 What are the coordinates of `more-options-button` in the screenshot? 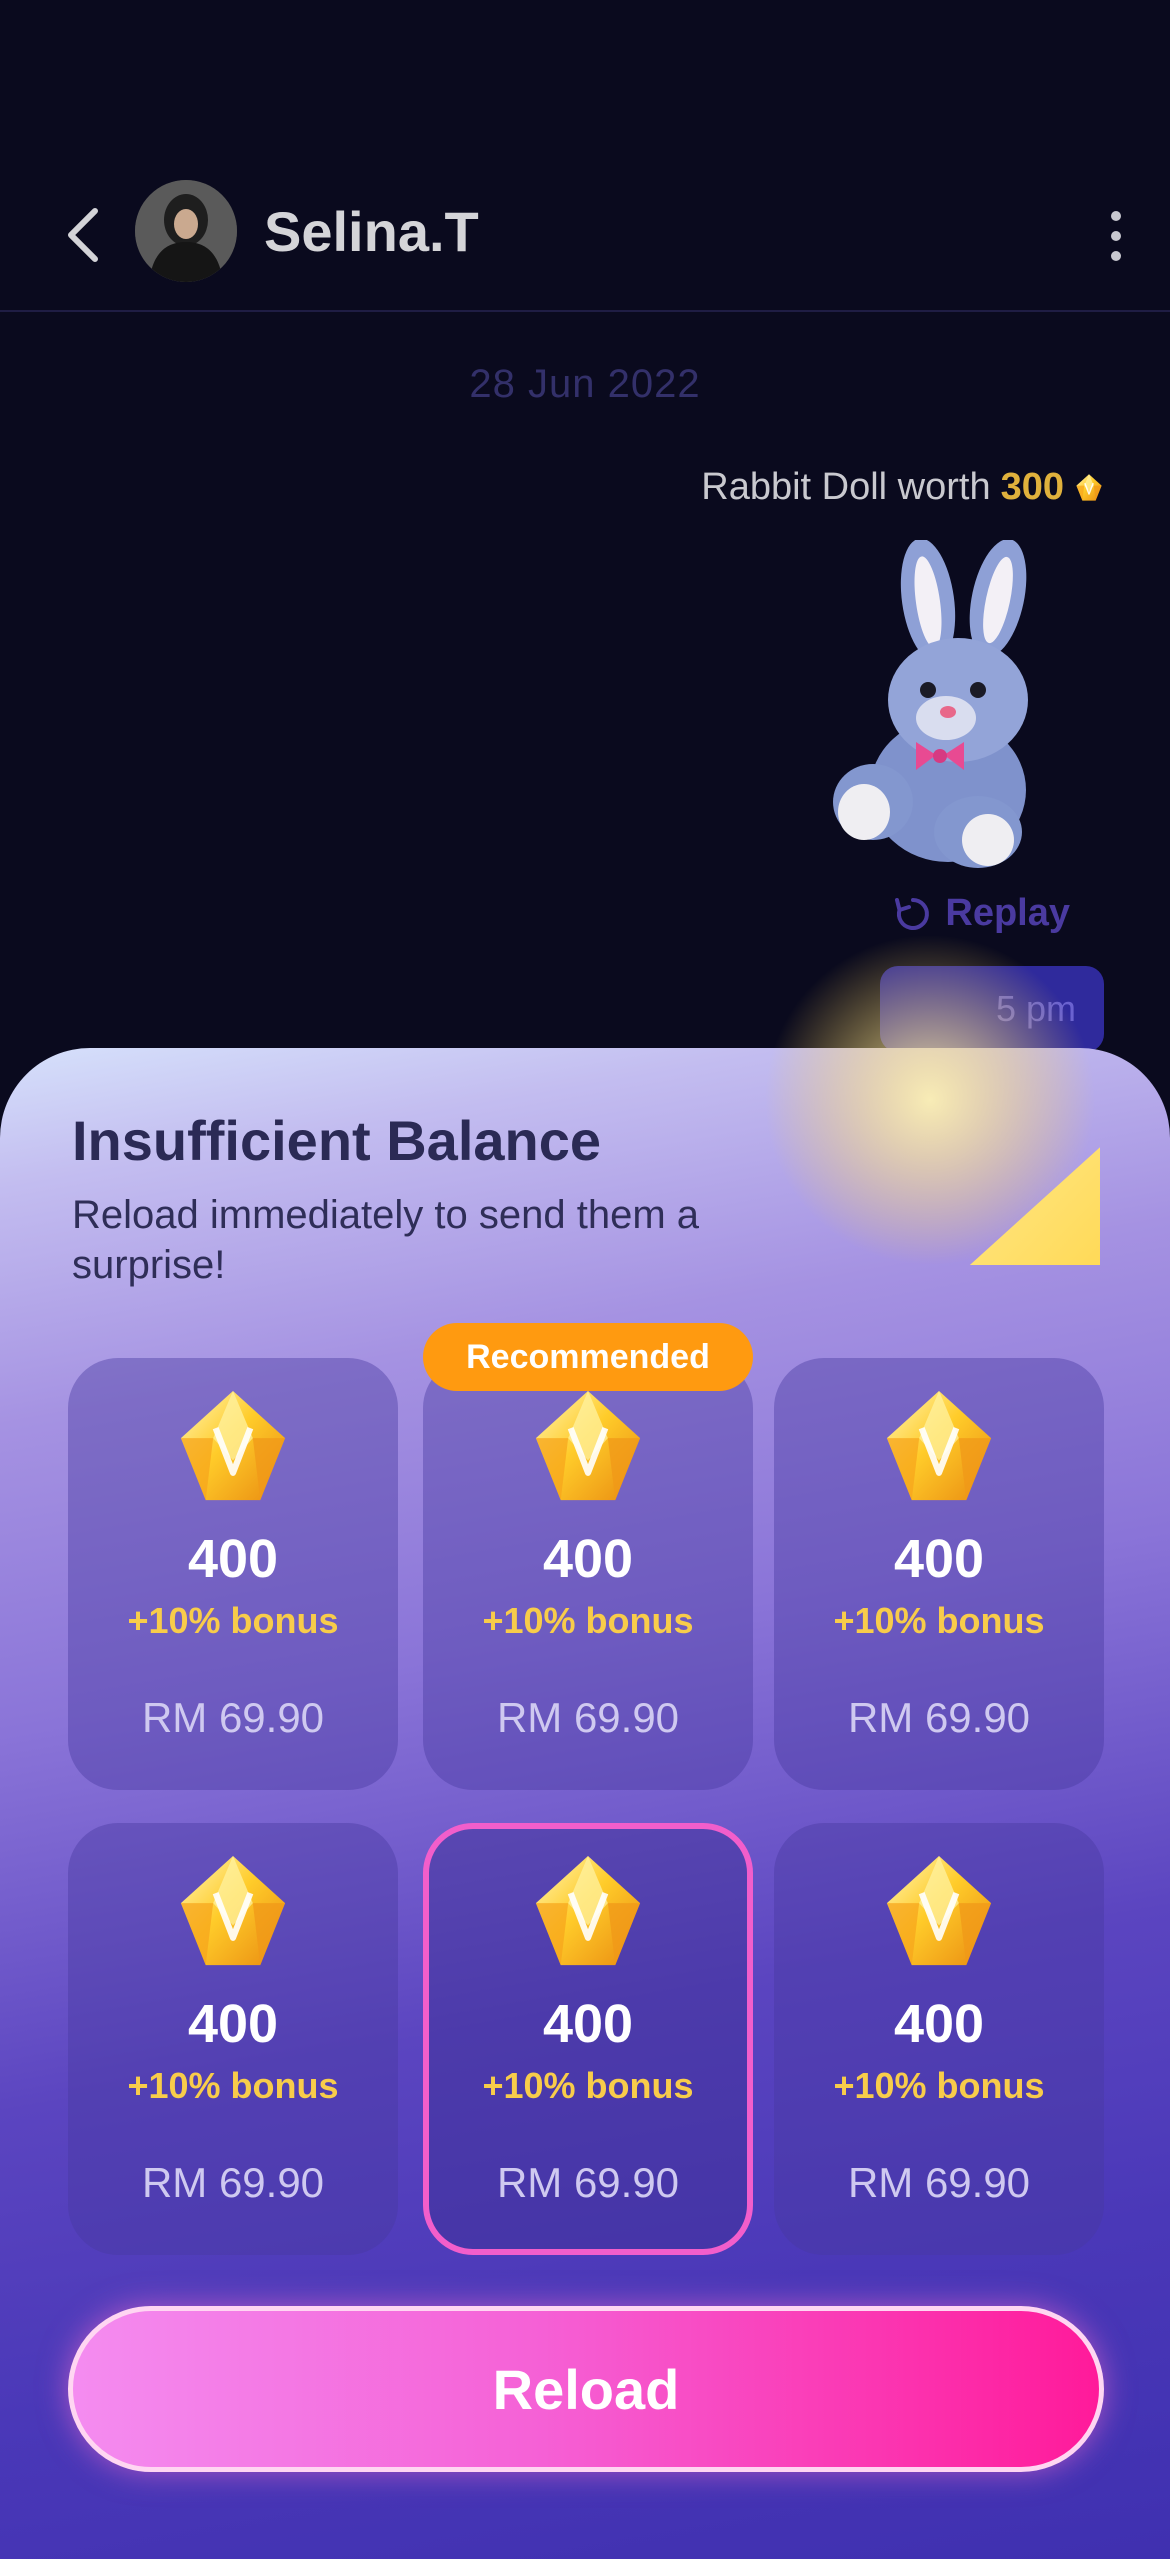 It's located at (1116, 236).